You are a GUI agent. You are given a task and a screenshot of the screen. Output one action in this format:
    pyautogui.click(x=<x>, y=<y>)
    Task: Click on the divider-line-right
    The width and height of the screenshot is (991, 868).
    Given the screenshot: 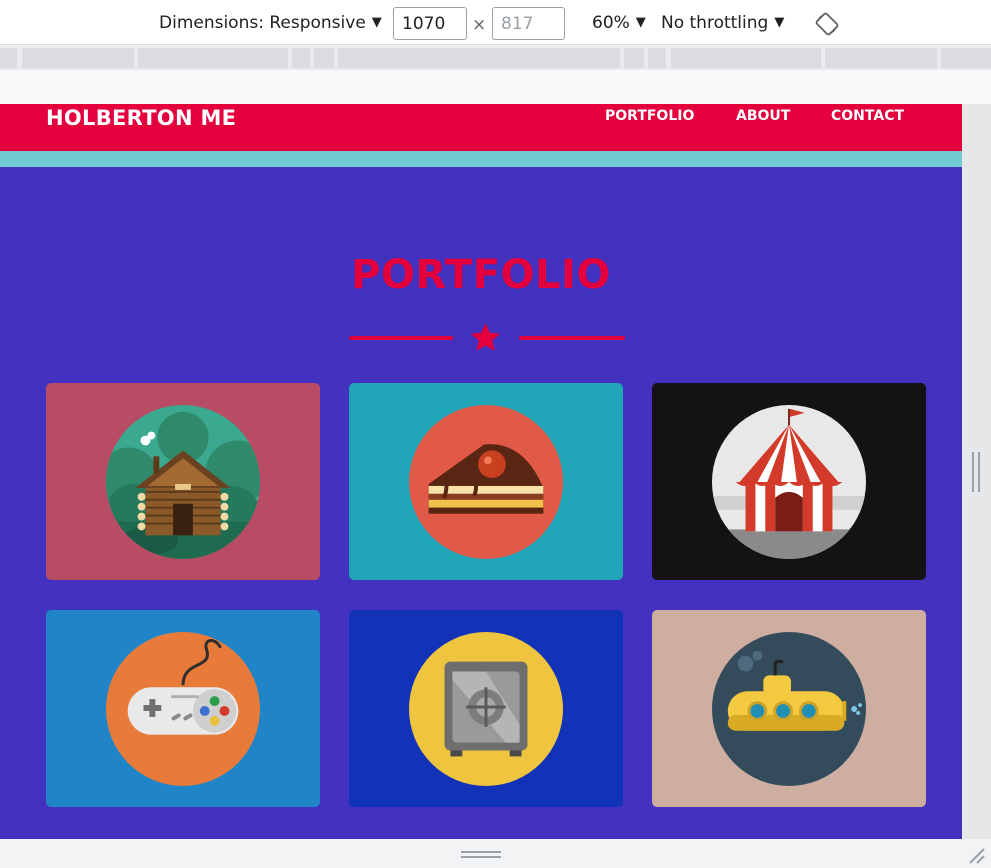 What is the action you would take?
    pyautogui.click(x=572, y=338)
    